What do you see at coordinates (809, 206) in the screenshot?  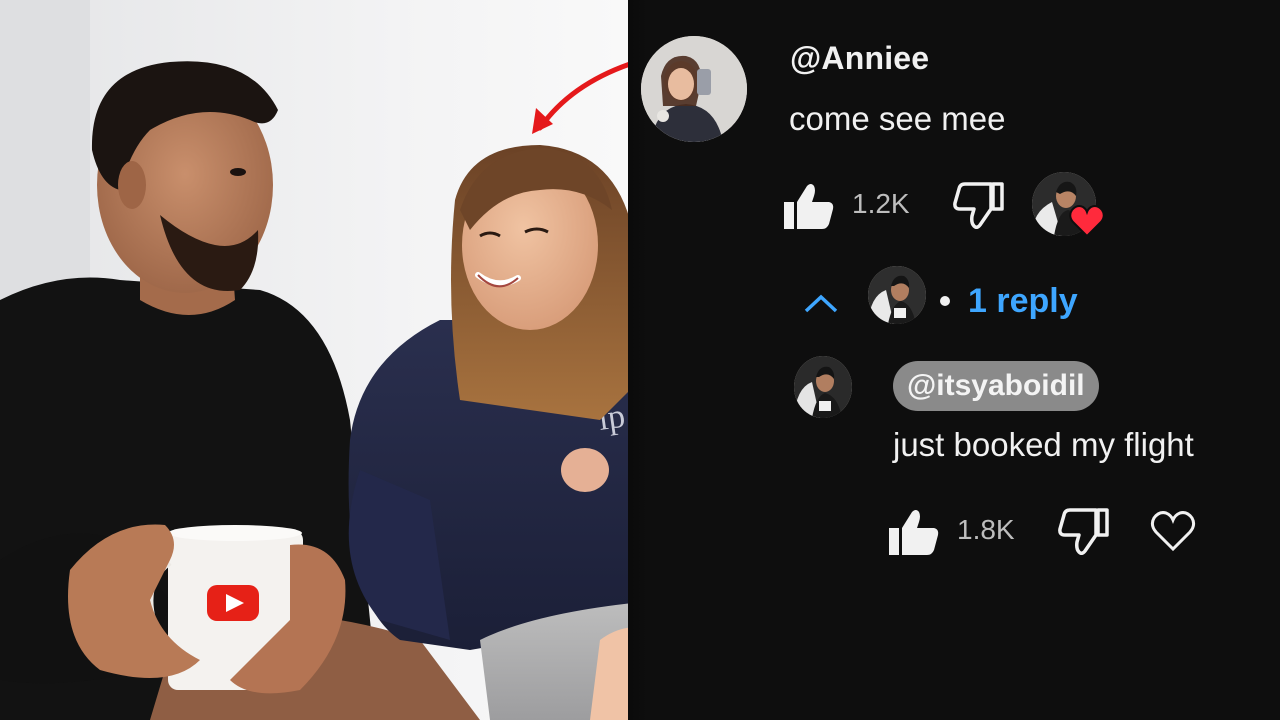 I see `thumbs-up-icon` at bounding box center [809, 206].